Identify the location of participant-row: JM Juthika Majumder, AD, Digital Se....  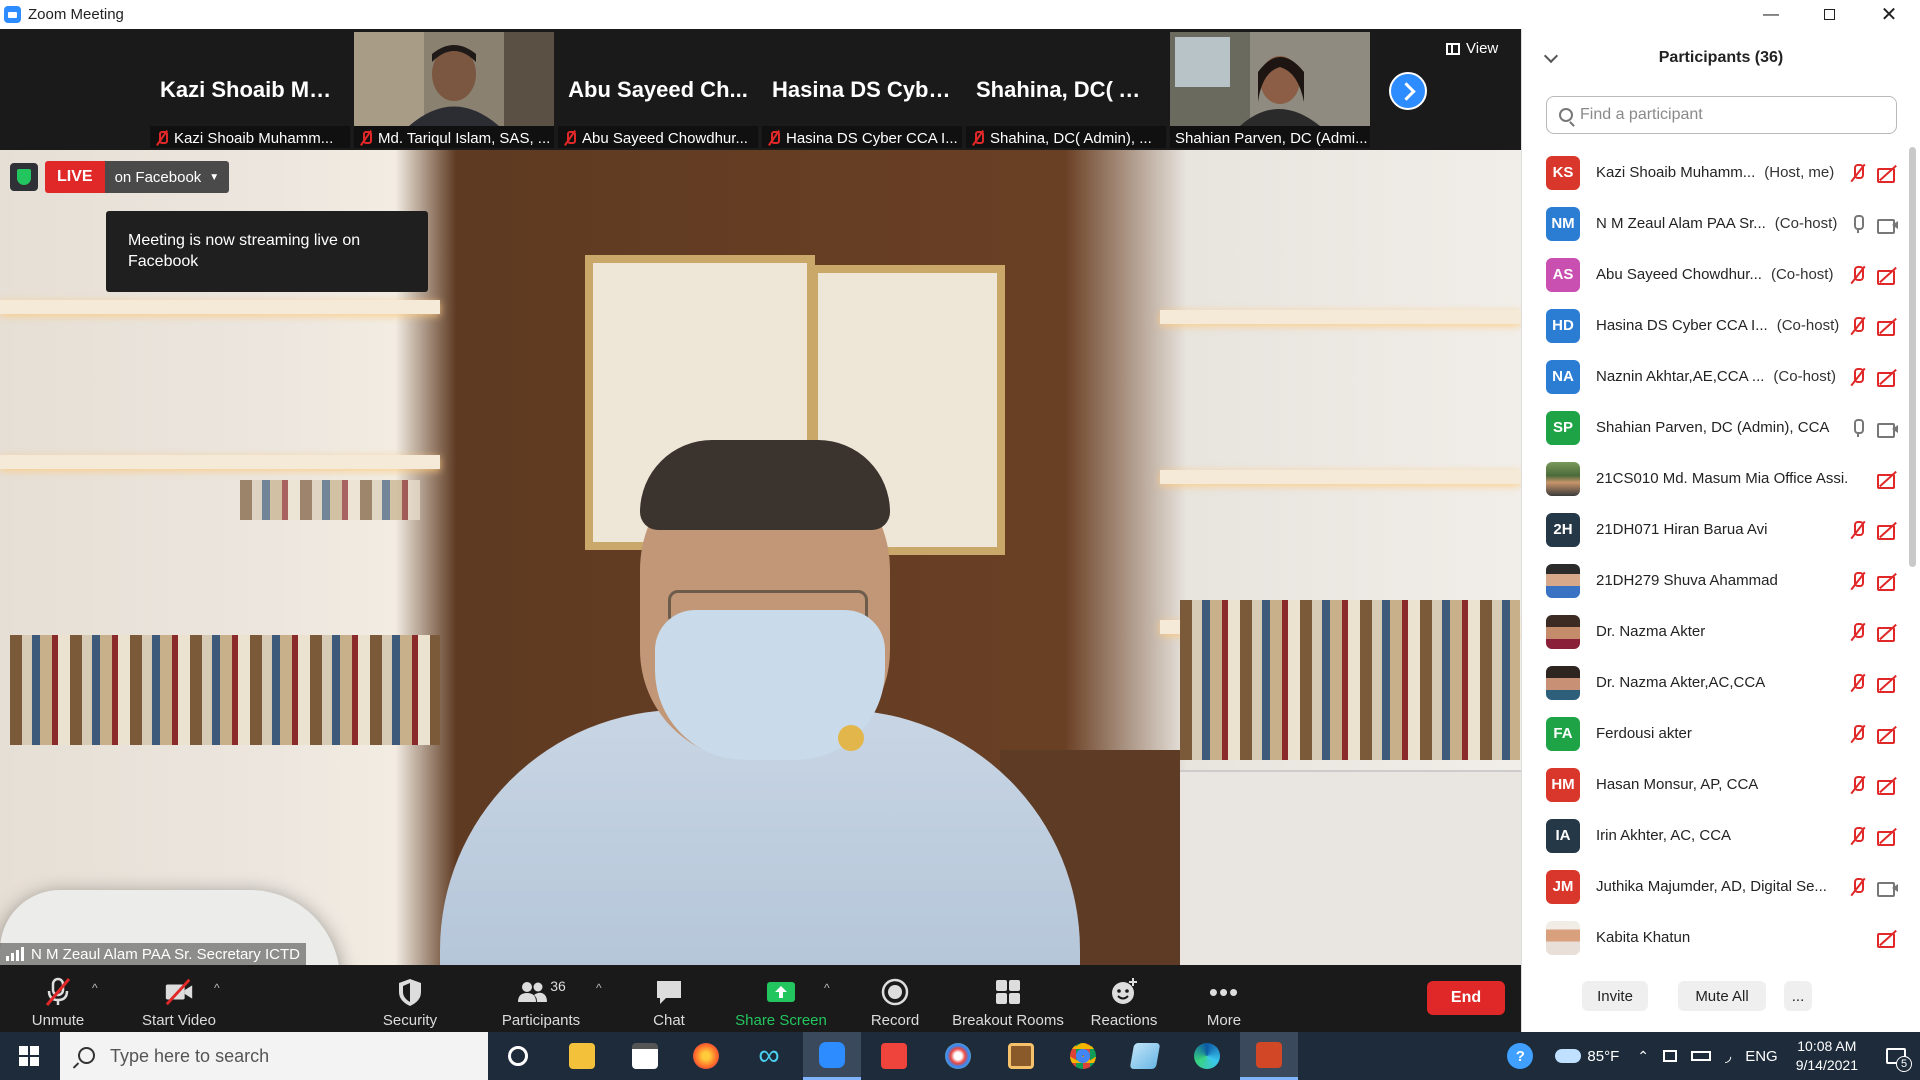
(1714, 886).